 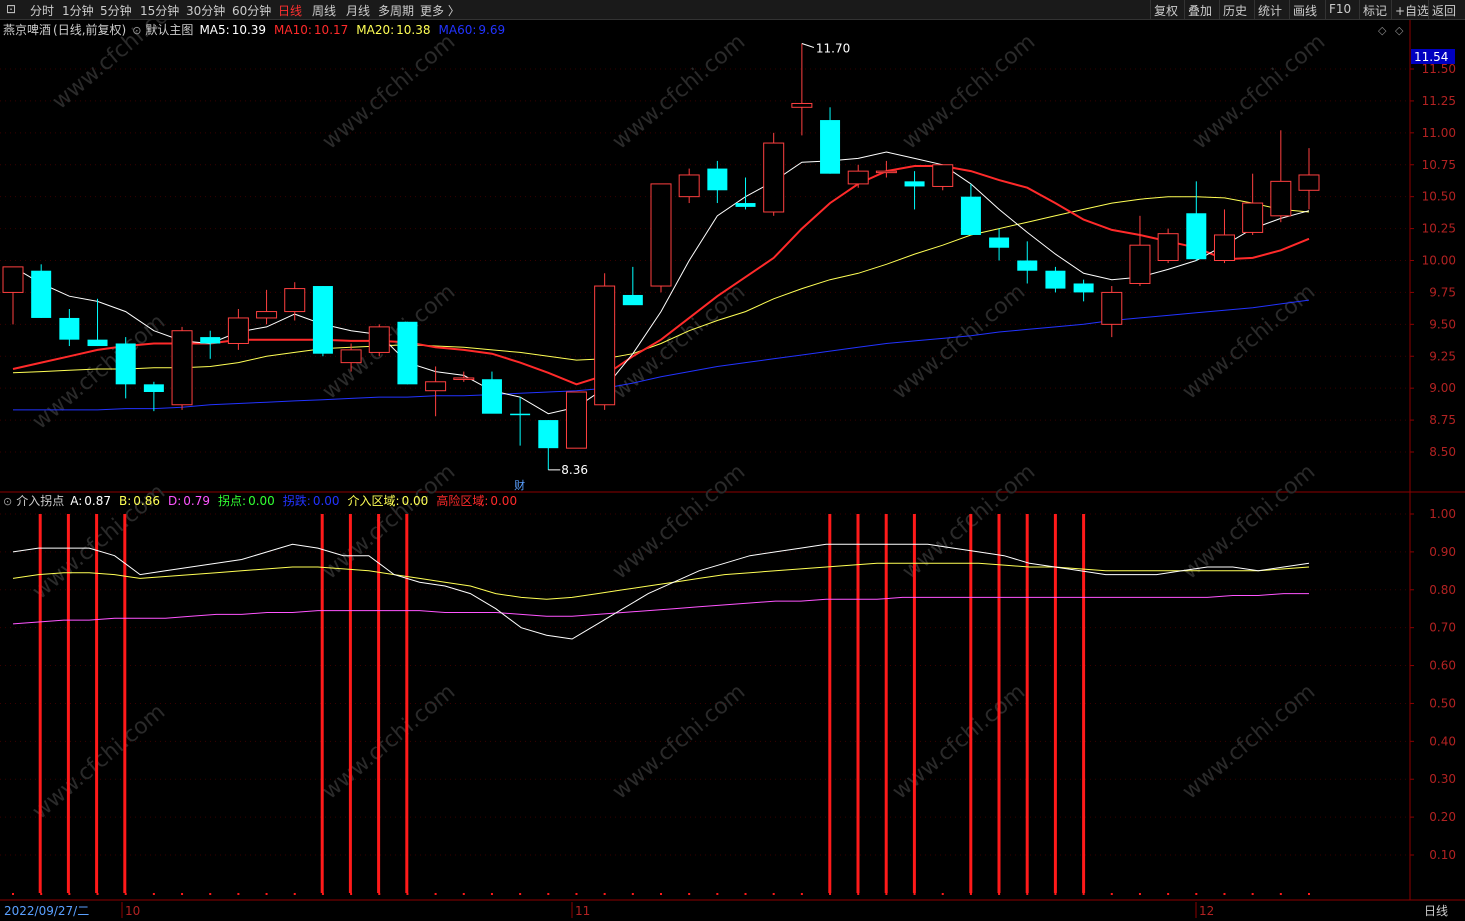 What do you see at coordinates (1270, 10) in the screenshot?
I see `toolbar-btn-3: 统计` at bounding box center [1270, 10].